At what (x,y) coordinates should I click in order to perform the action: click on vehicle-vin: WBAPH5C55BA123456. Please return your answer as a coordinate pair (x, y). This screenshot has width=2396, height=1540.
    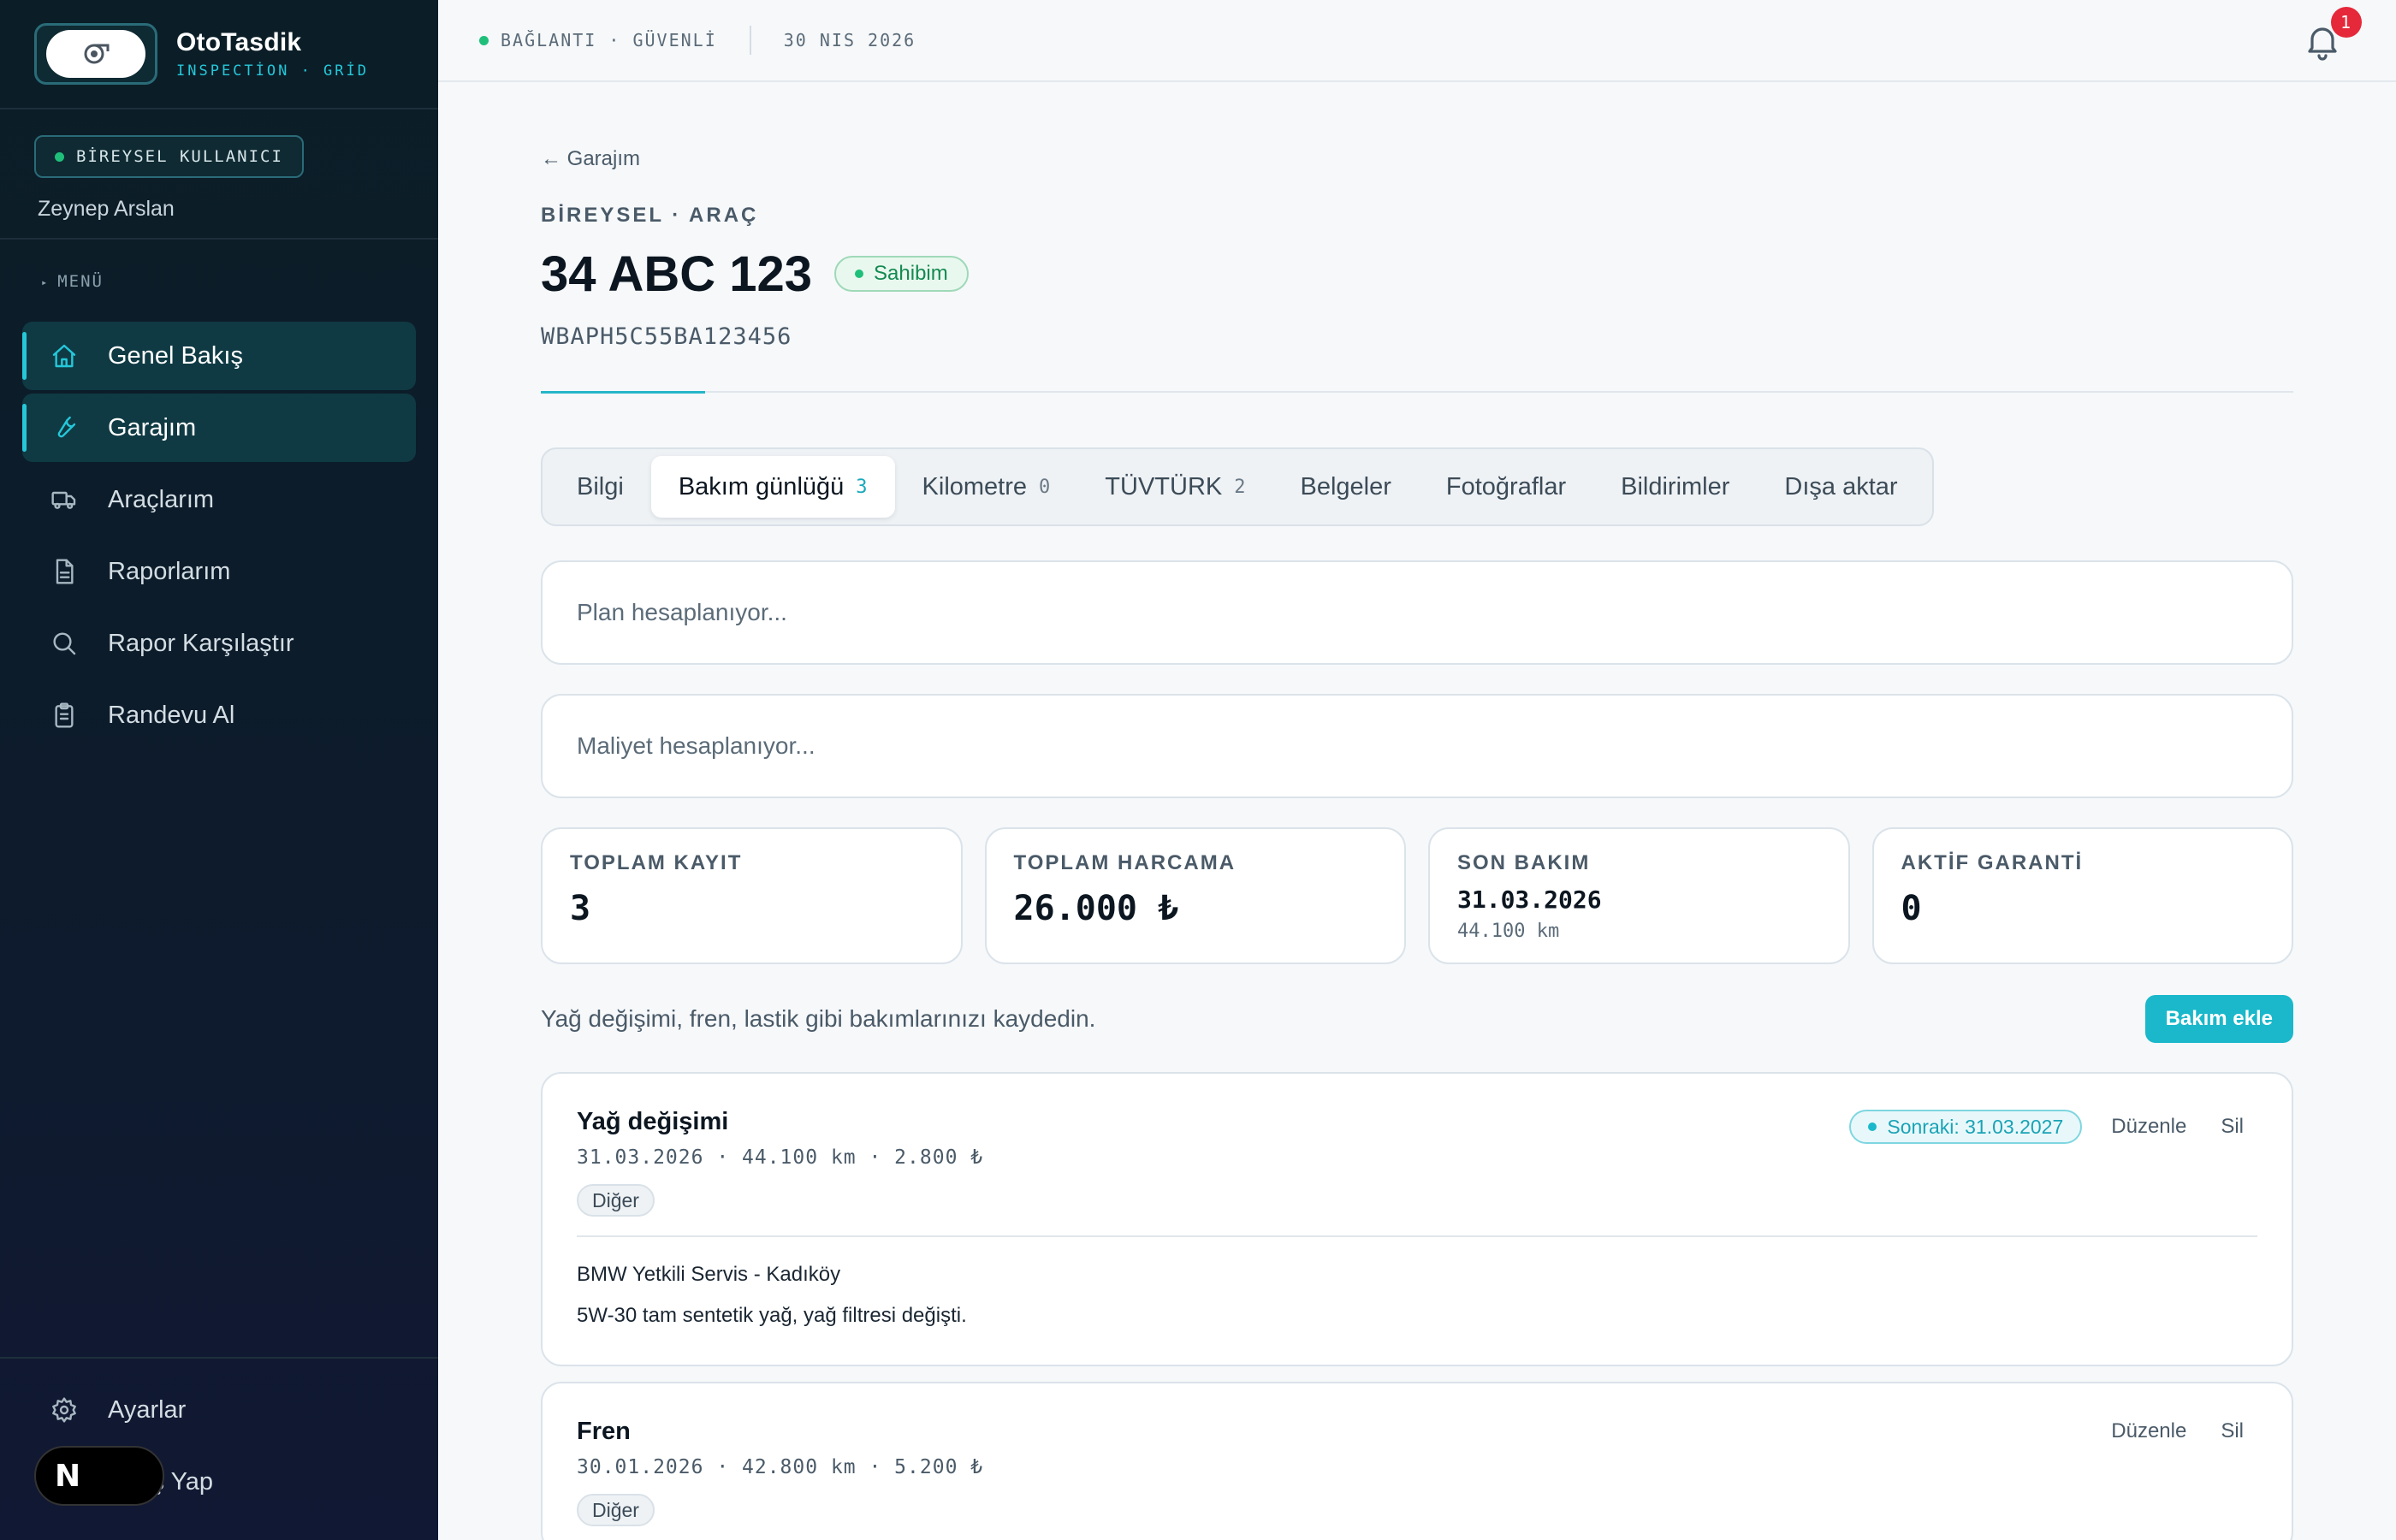
    Looking at the image, I should click on (666, 336).